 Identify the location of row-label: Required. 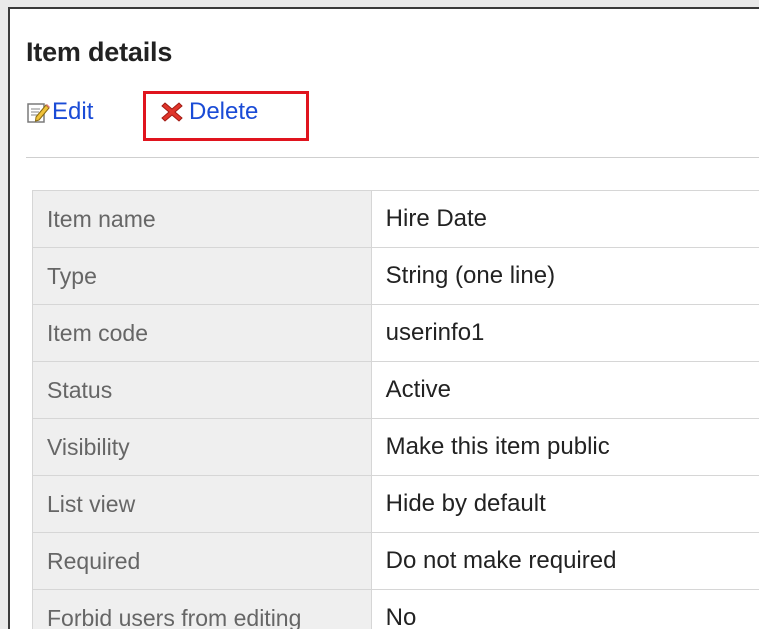
(202, 561).